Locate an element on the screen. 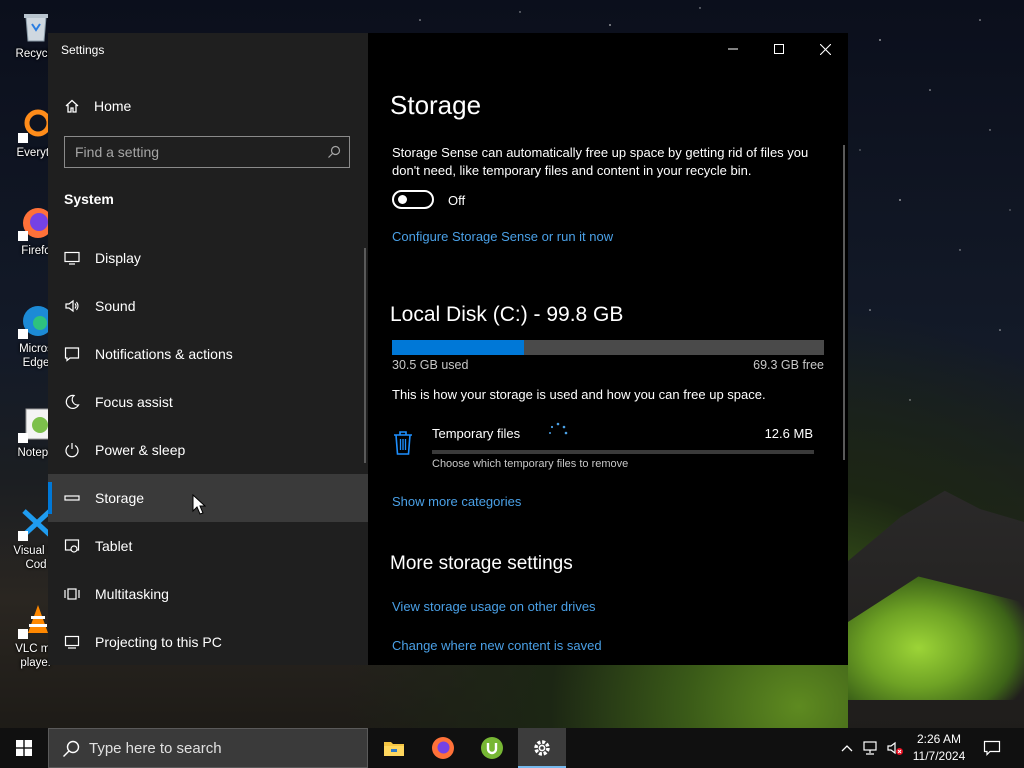  file-explorer-icon is located at coordinates (394, 749).